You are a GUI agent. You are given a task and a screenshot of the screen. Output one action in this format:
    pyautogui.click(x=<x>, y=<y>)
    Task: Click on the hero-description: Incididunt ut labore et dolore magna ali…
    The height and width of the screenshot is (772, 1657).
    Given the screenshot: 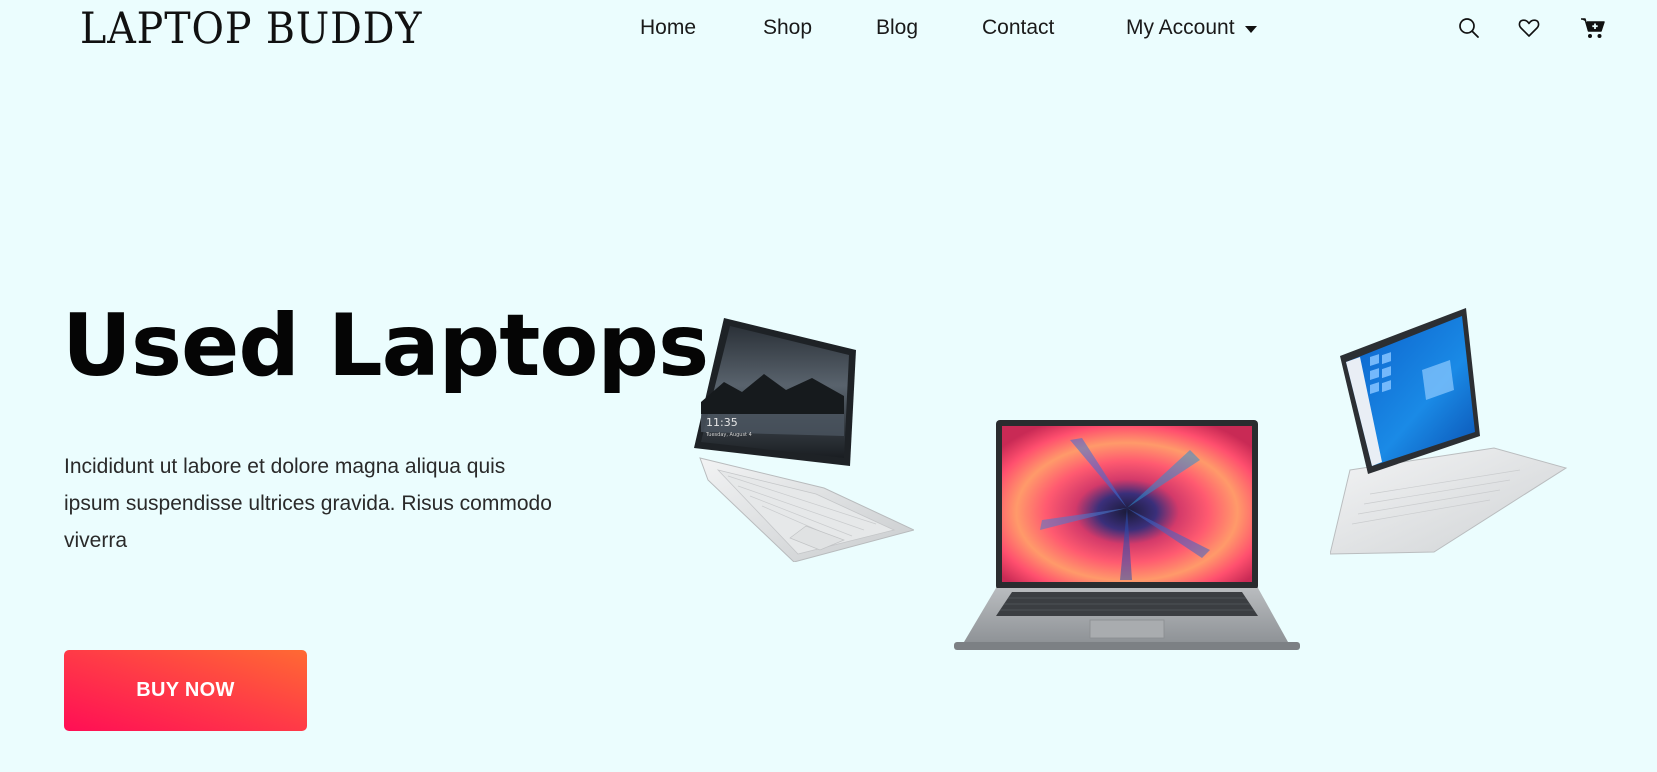 What is the action you would take?
    pyautogui.click(x=308, y=503)
    